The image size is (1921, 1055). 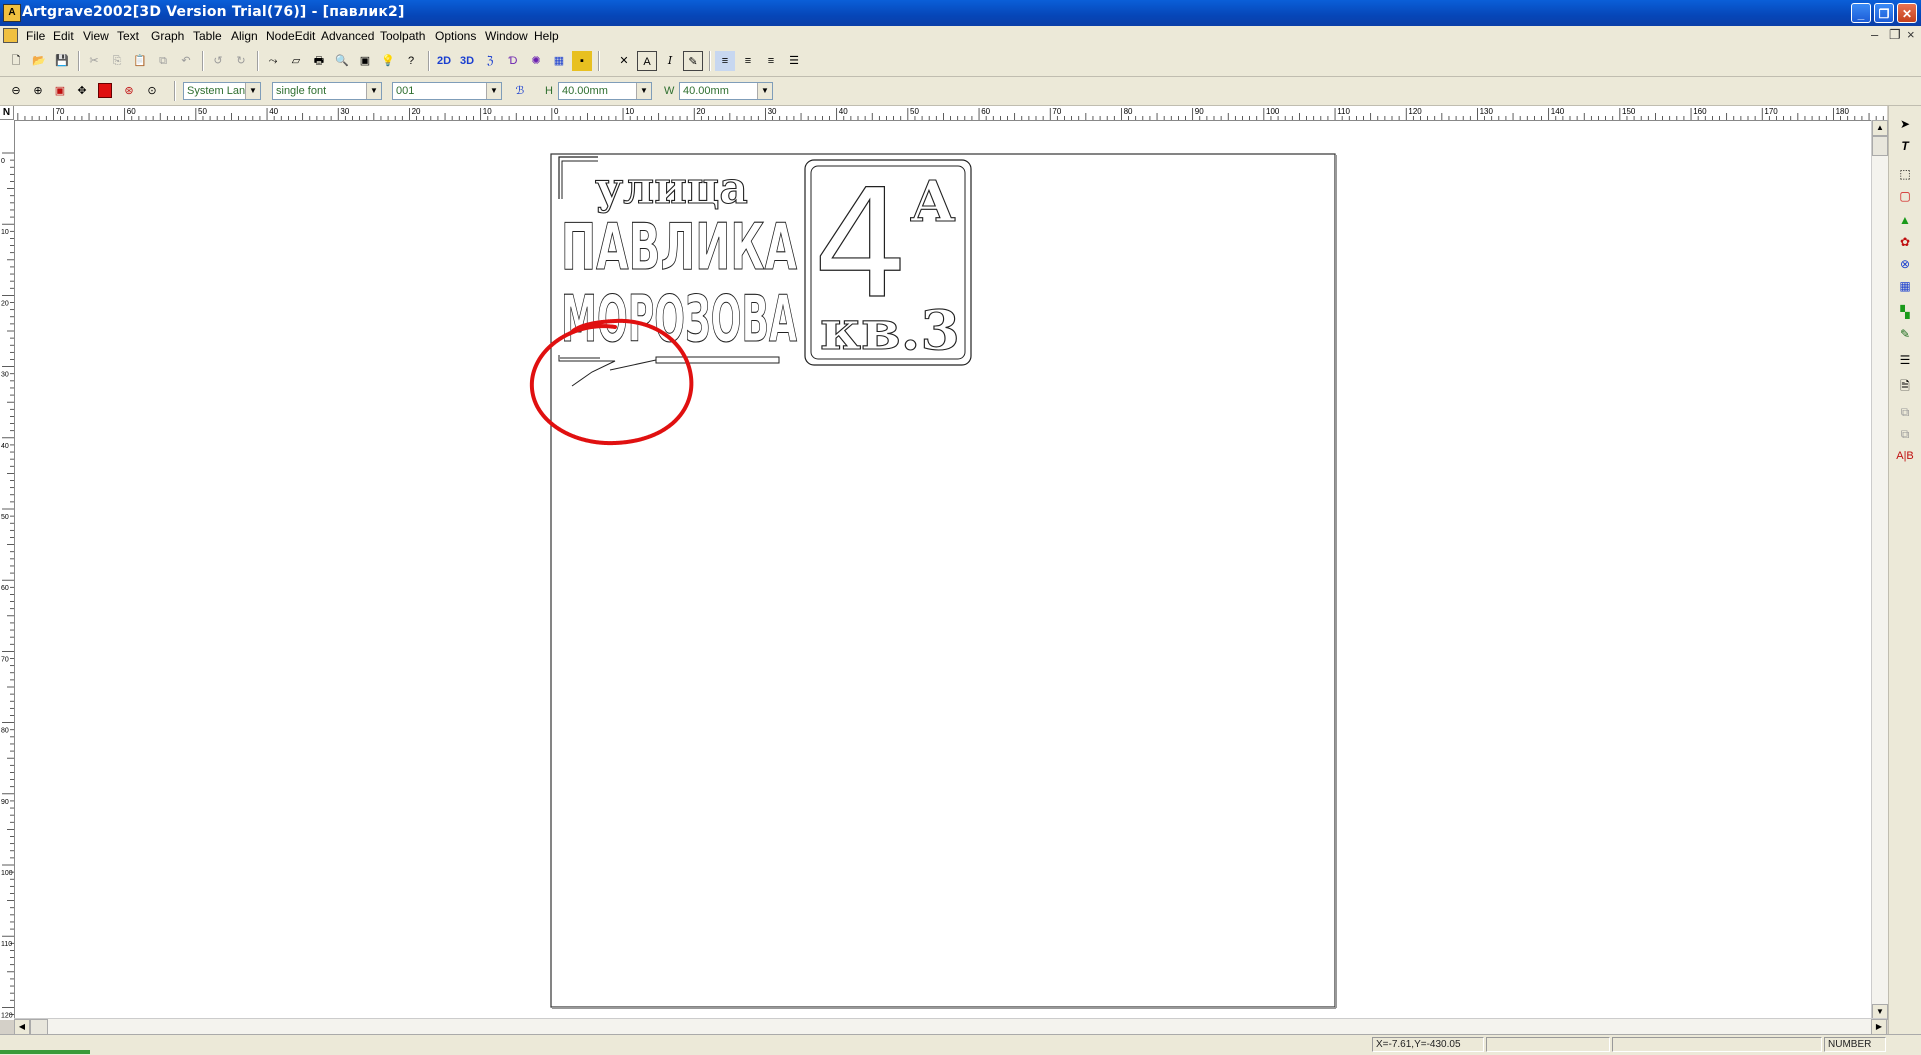 I want to click on 3d-mode-icon: 3D, so click(x=467, y=61).